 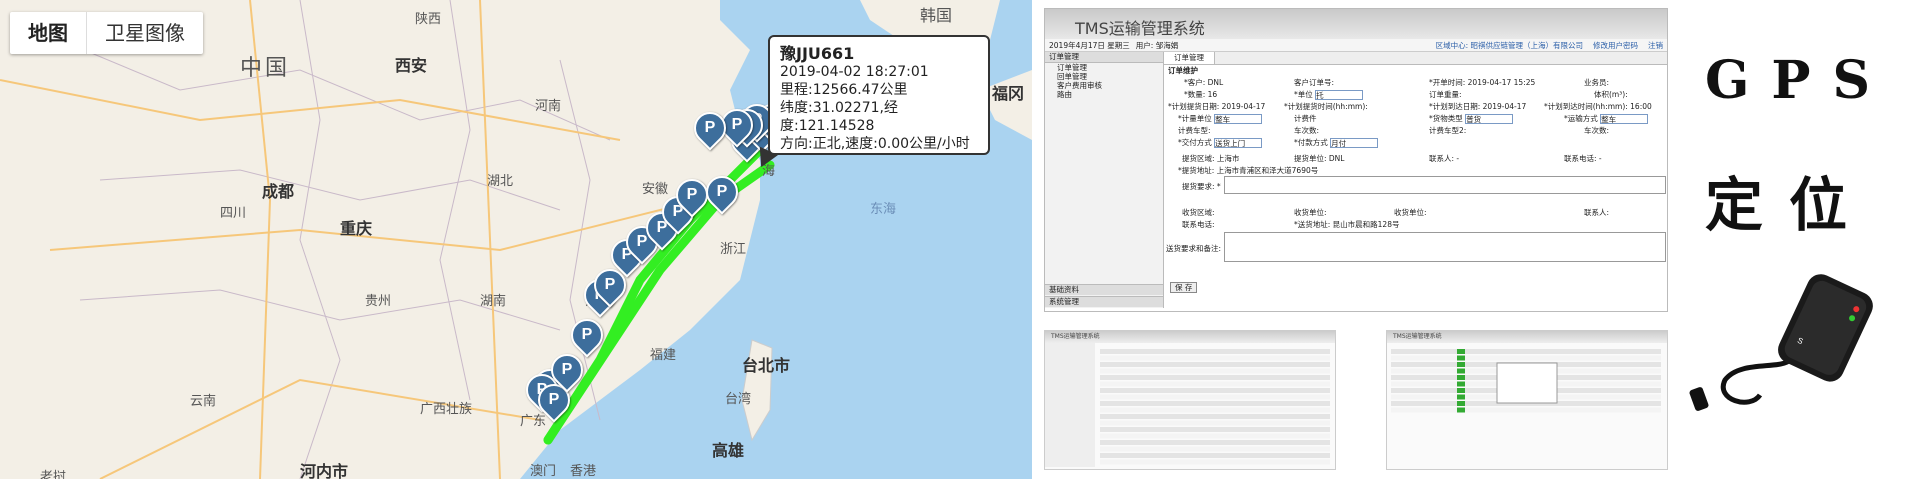 What do you see at coordinates (1157, 45) in the screenshot?
I see `tms-user: 用户: 邹海娟` at bounding box center [1157, 45].